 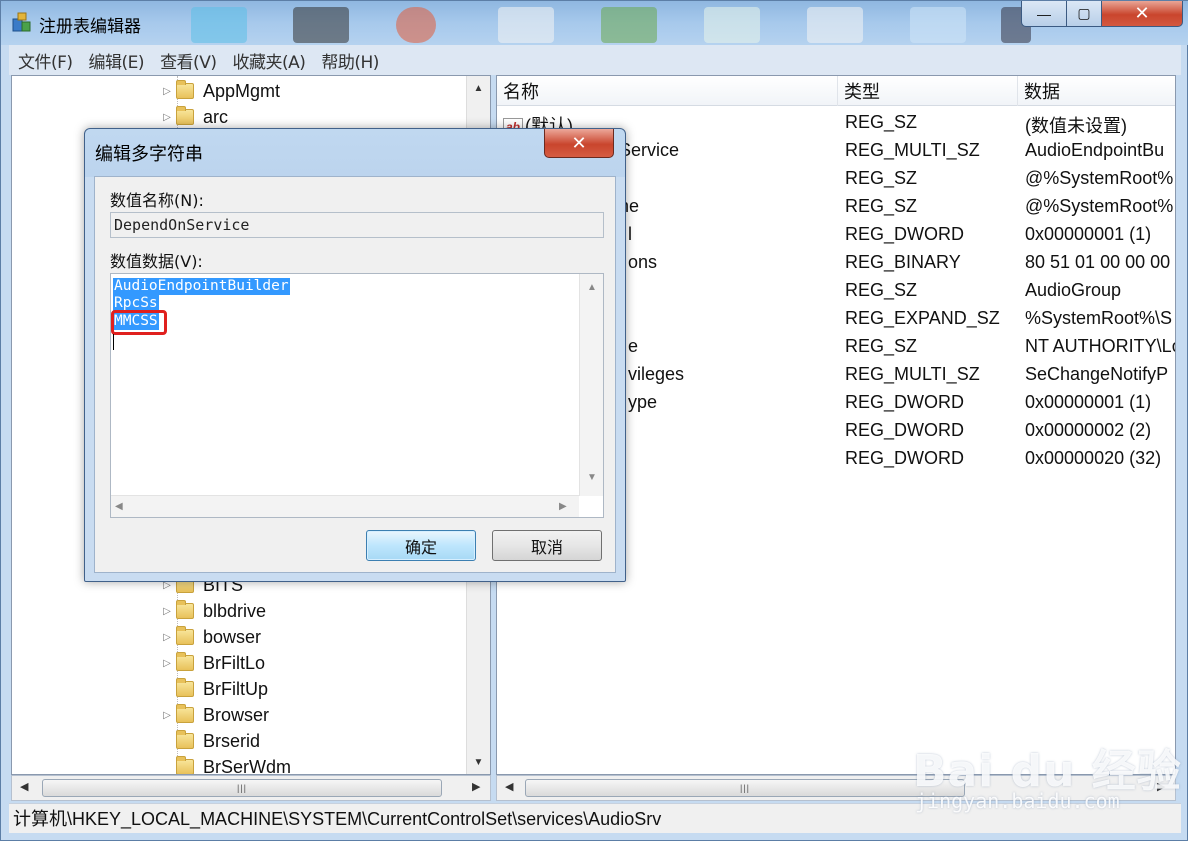 What do you see at coordinates (116, 60) in the screenshot?
I see `menu-edit: 编辑(E)` at bounding box center [116, 60].